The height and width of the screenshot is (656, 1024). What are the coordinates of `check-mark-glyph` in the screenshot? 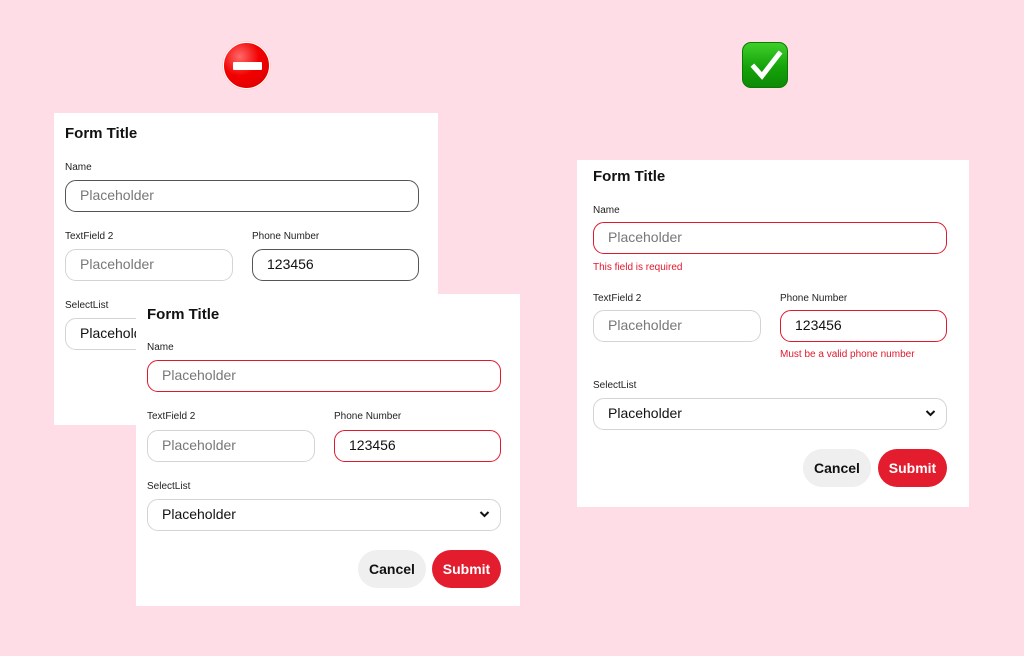 It's located at (766, 65).